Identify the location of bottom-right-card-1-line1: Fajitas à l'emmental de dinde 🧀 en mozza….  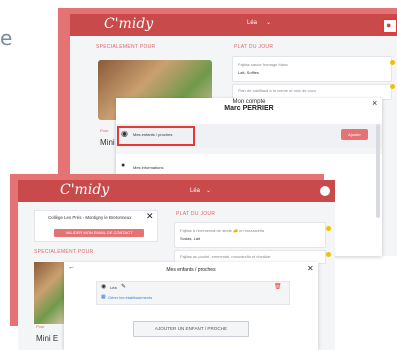
(222, 230).